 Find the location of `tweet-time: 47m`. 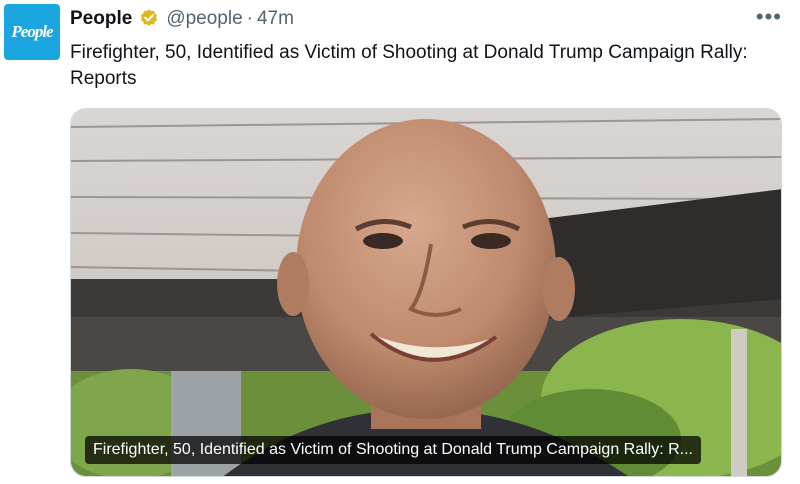

tweet-time: 47m is located at coordinates (275, 19).